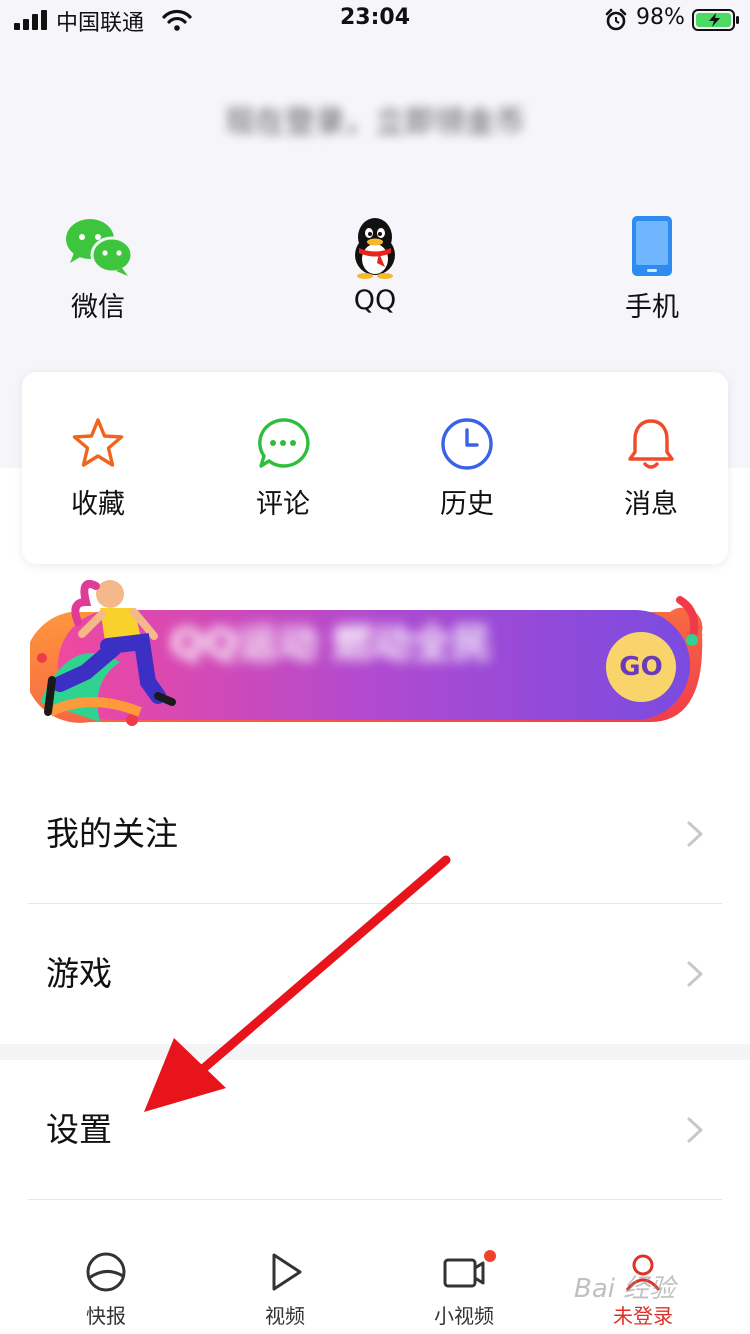 This screenshot has width=750, height=1334. What do you see at coordinates (98, 442) in the screenshot?
I see `star-icon` at bounding box center [98, 442].